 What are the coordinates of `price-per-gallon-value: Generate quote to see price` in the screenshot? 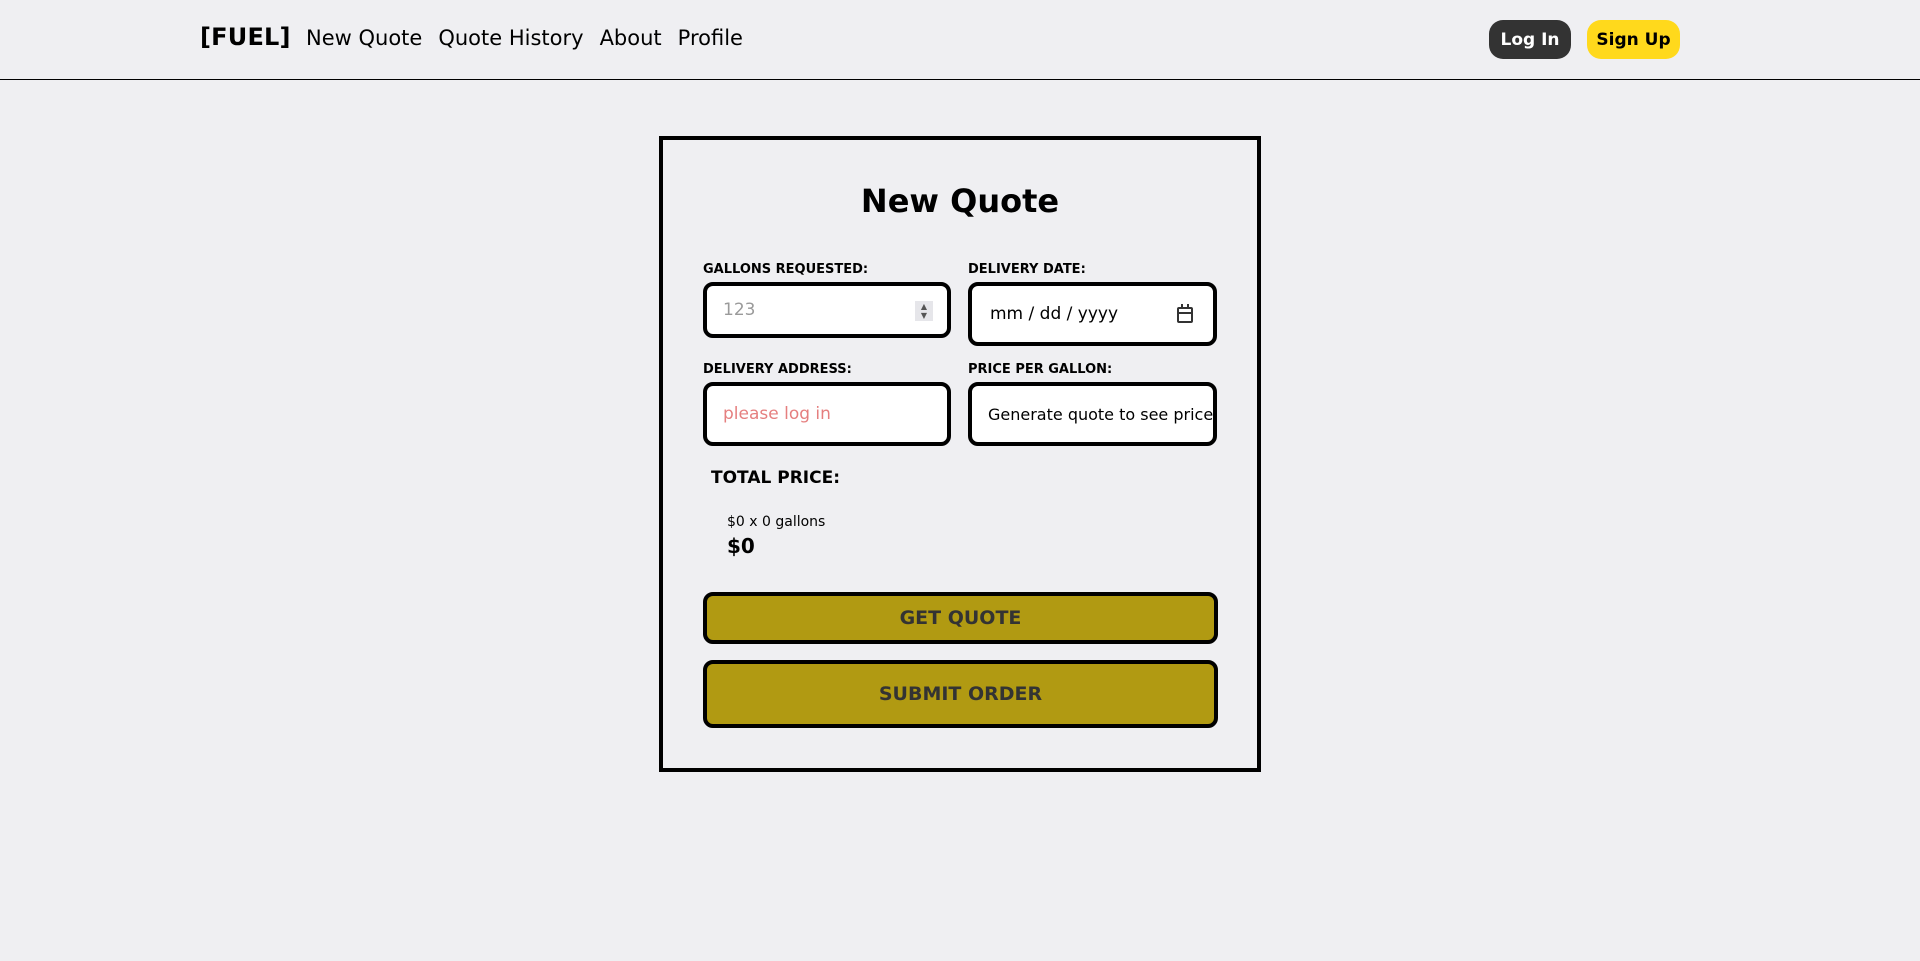 It's located at (1101, 414).